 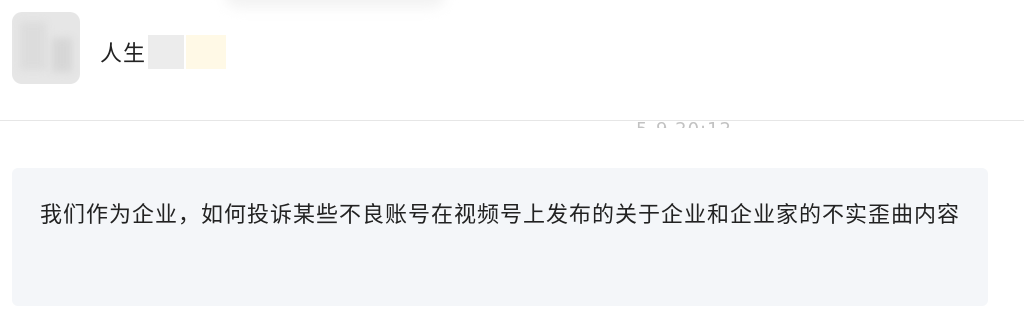 I want to click on top-blurred-element, so click(x=335, y=4).